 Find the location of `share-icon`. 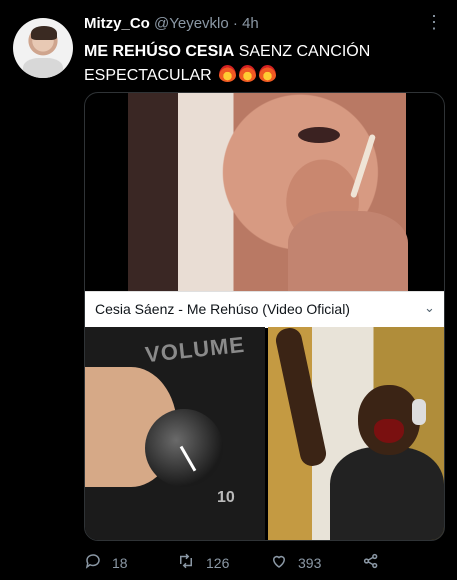

share-icon is located at coordinates (371, 562).